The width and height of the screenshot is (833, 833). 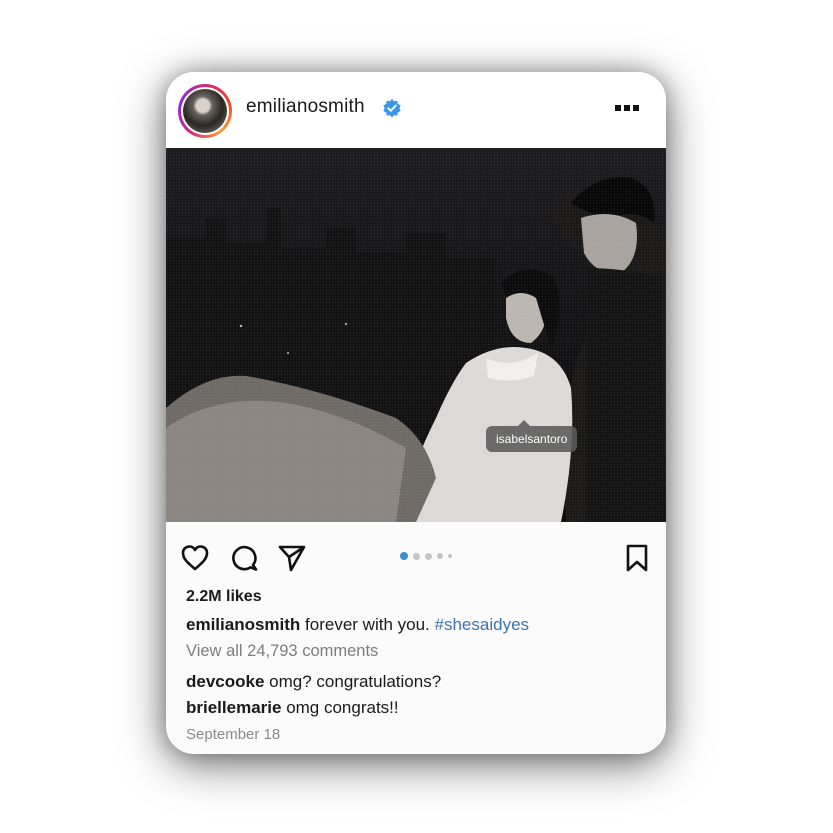 What do you see at coordinates (224, 597) in the screenshot?
I see `likes-count: 2.2M likes` at bounding box center [224, 597].